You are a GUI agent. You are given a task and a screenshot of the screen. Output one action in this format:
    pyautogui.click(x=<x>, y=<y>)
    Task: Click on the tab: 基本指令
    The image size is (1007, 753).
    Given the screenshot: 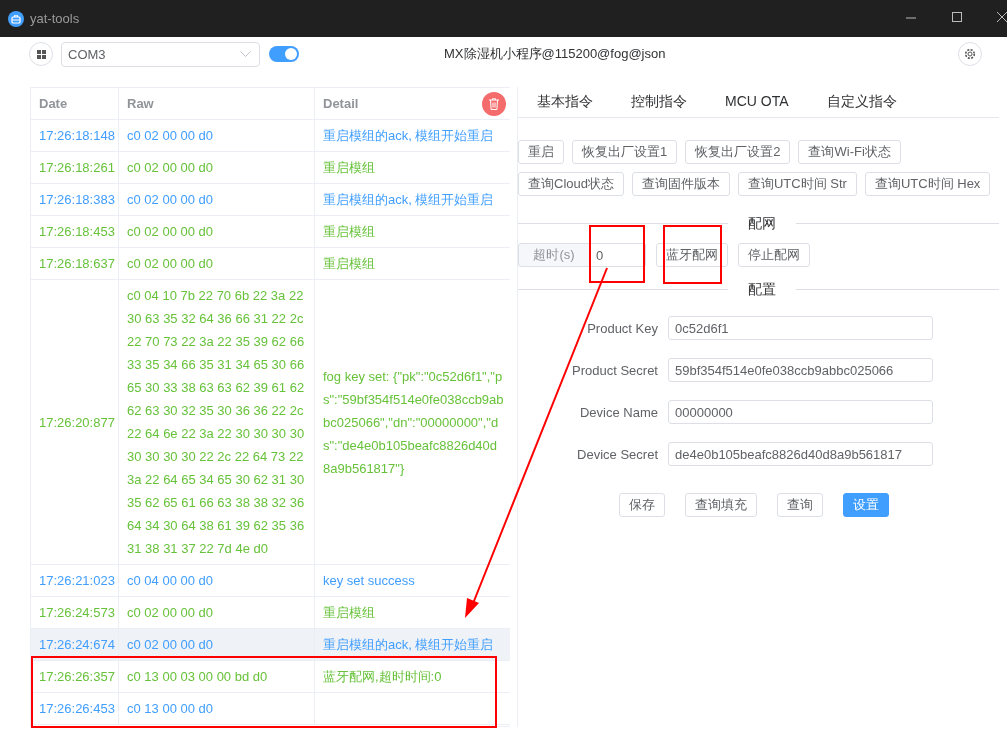 What is the action you would take?
    pyautogui.click(x=574, y=102)
    